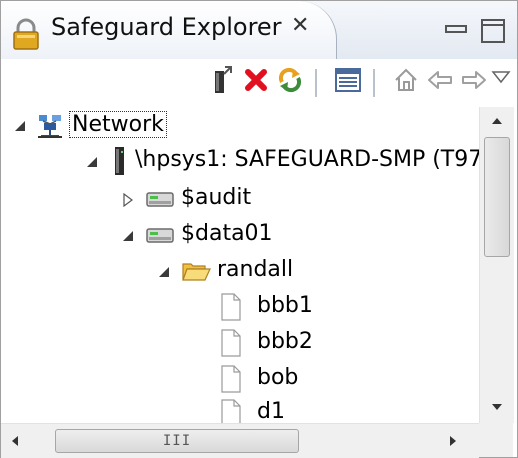 The image size is (518, 458). Describe the element at coordinates (497, 121) in the screenshot. I see `scroll-up-icon` at that location.